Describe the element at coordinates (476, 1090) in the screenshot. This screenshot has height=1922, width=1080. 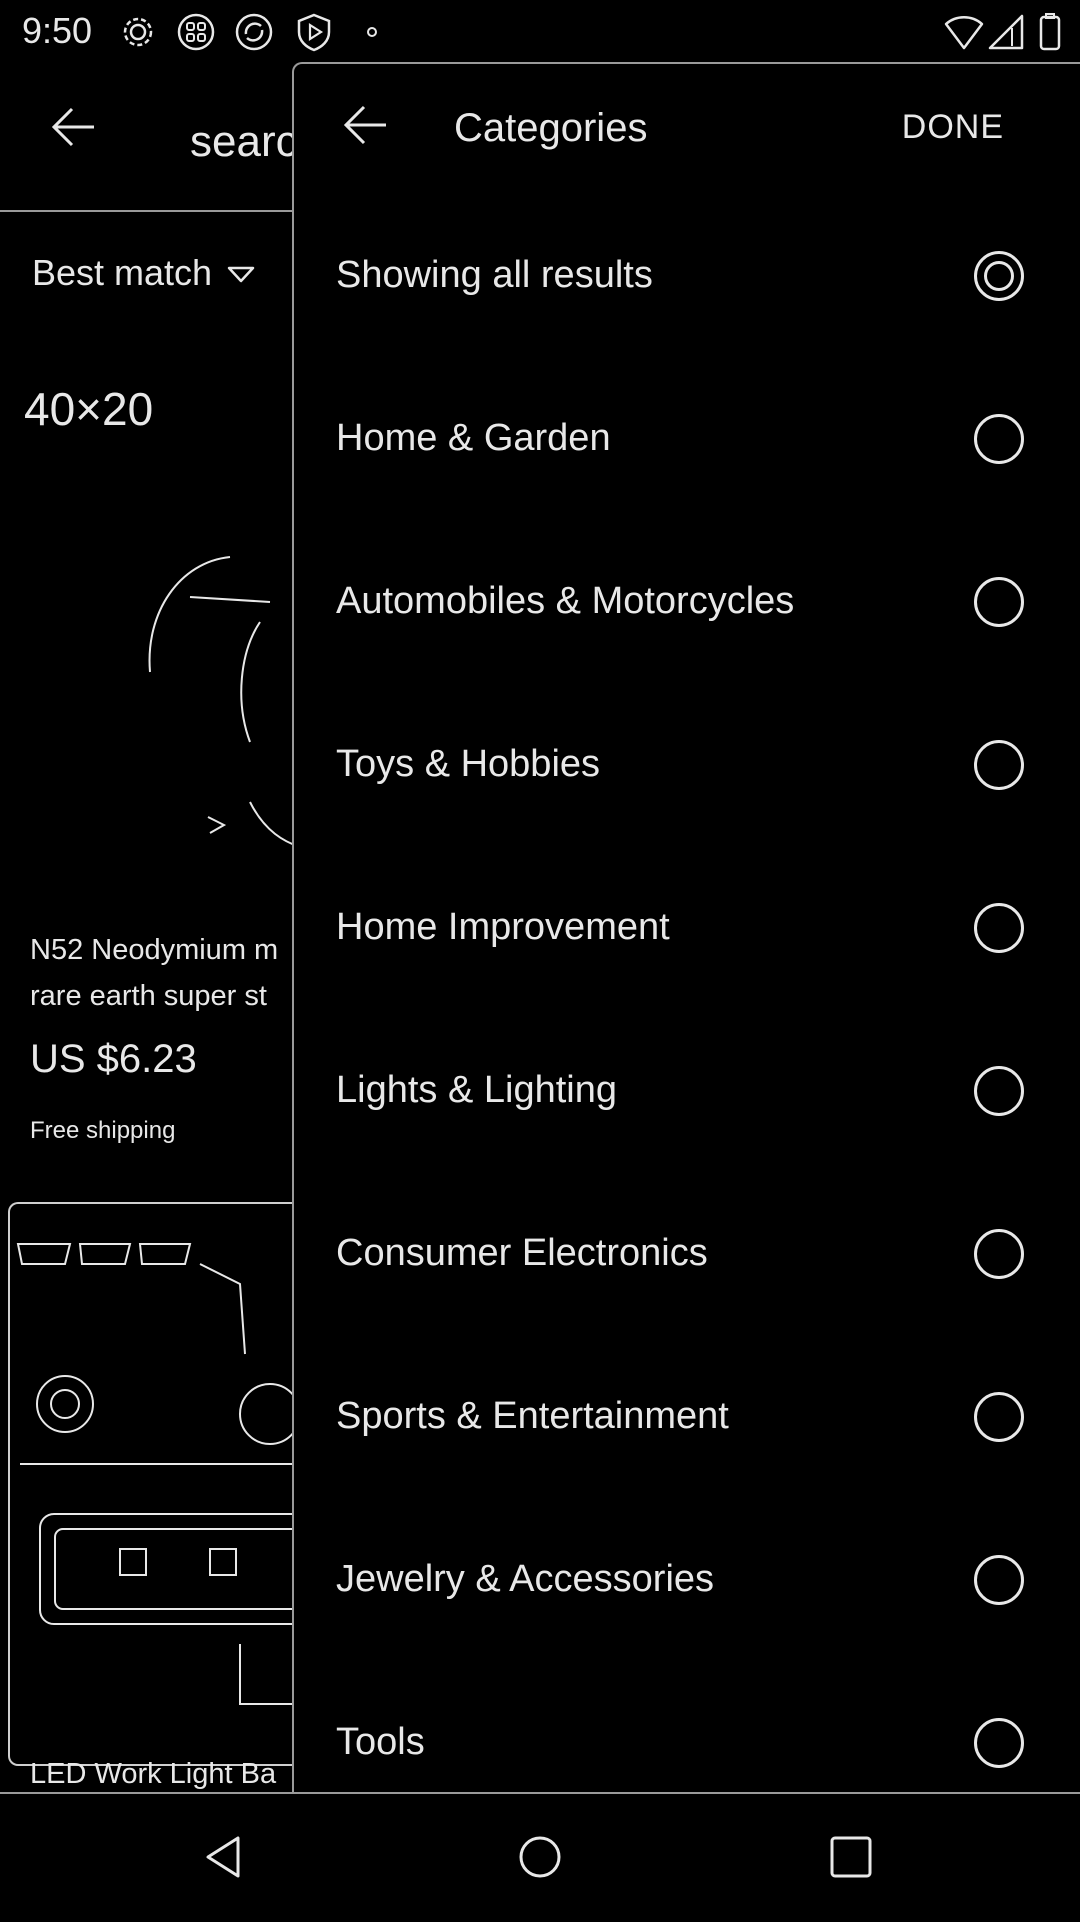
I see `category-label: Lights & Lighting` at that location.